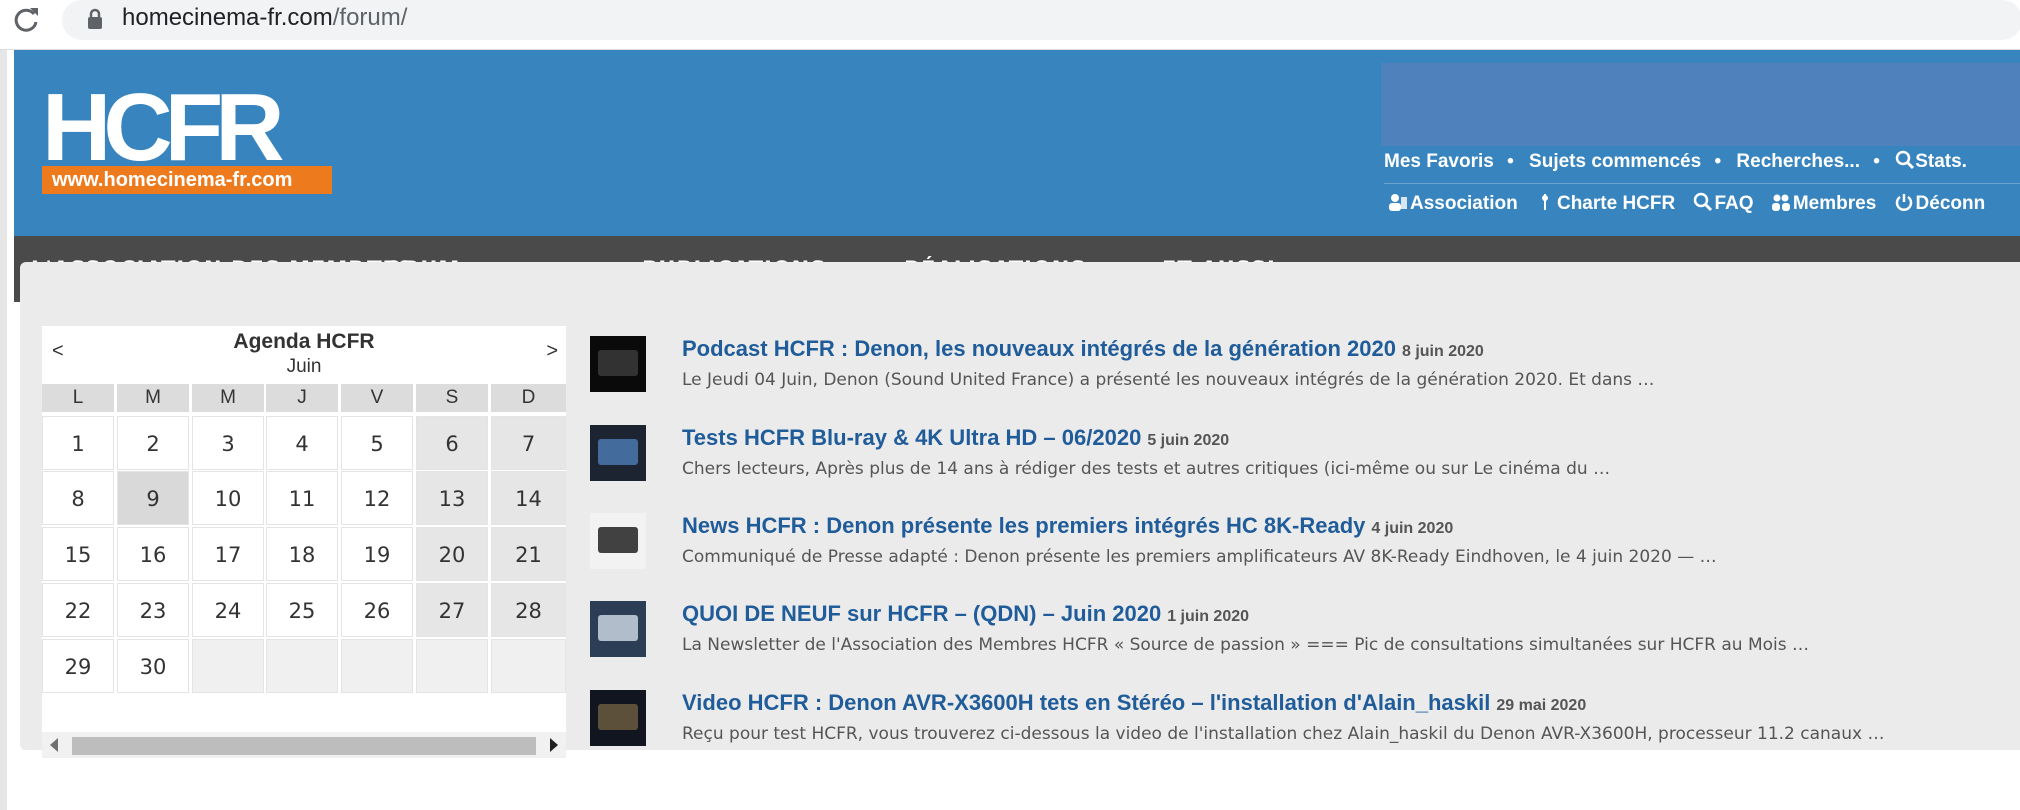 The image size is (2020, 810). What do you see at coordinates (1950, 203) in the screenshot?
I see `link-deconnexion-label: Déconn` at bounding box center [1950, 203].